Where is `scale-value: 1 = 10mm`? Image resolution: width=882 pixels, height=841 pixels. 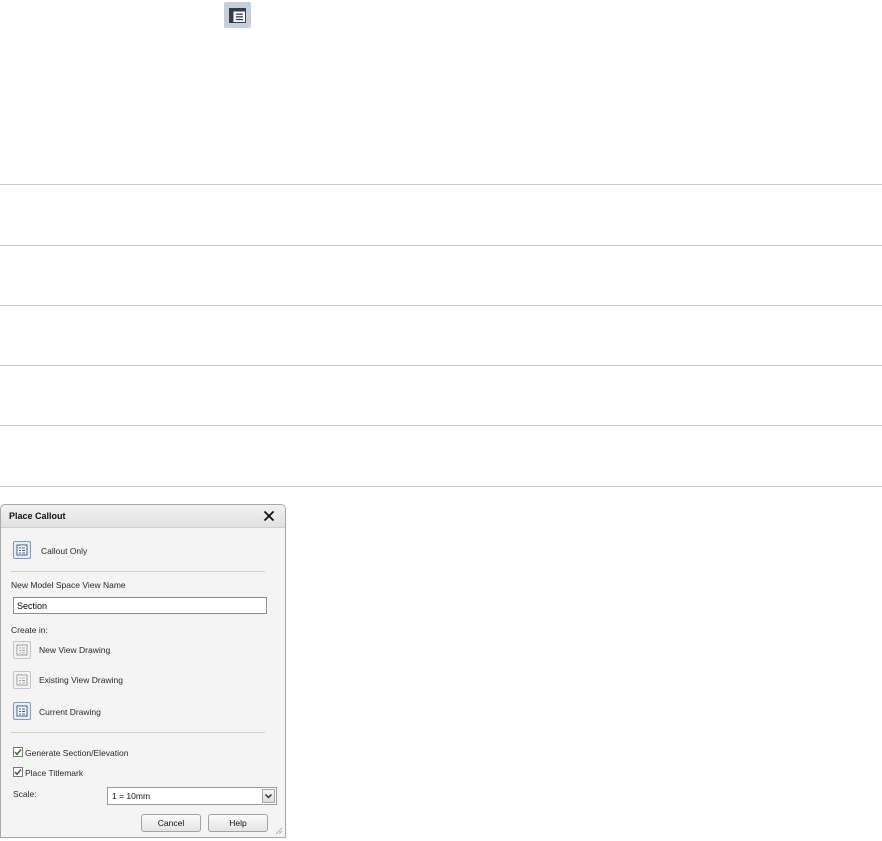 scale-value: 1 = 10mm is located at coordinates (131, 796).